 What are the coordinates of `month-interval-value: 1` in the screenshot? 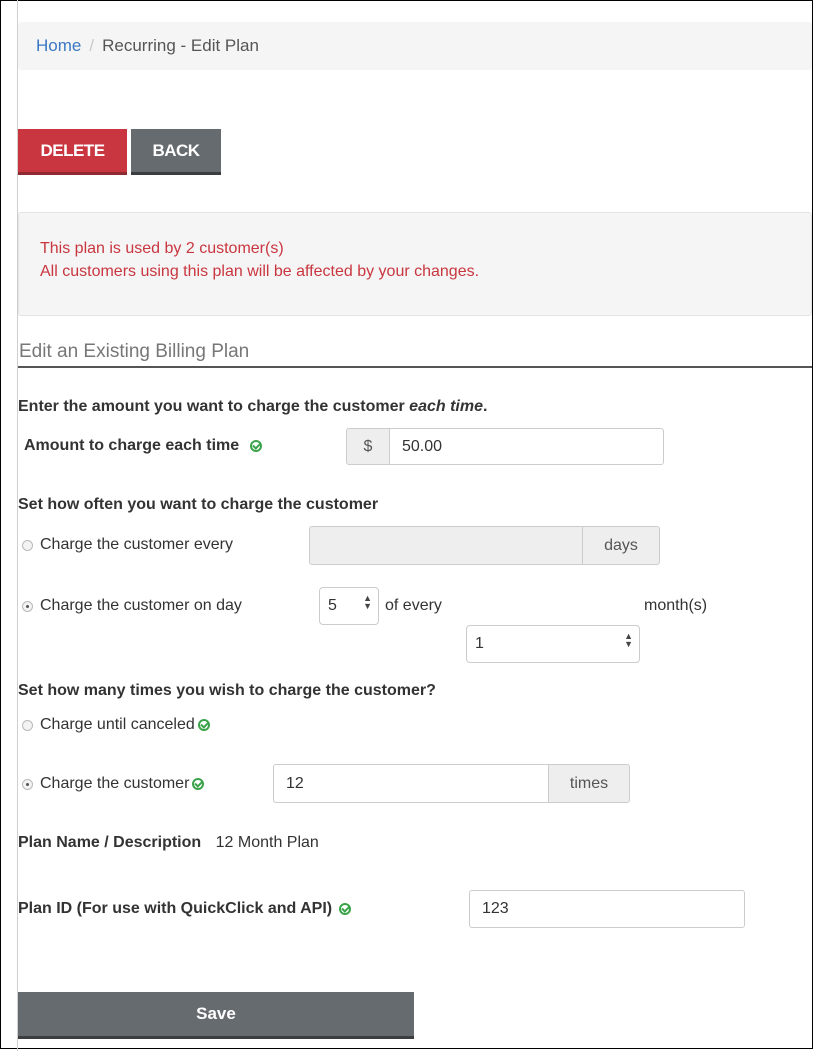 It's located at (479, 643).